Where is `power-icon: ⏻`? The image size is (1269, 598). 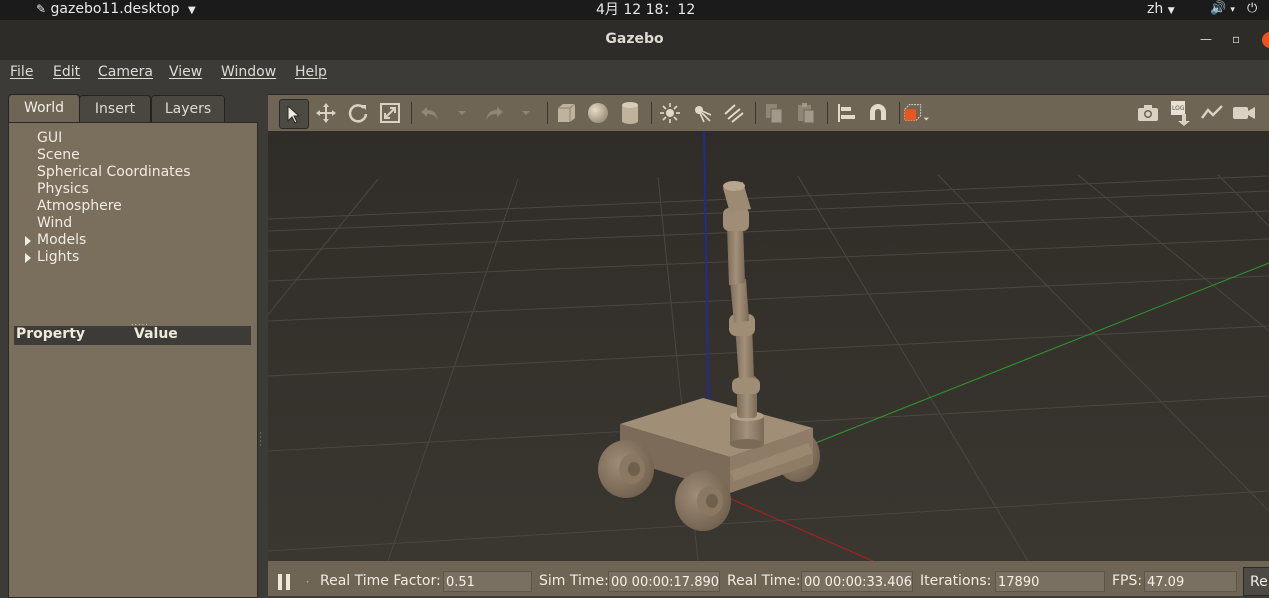 power-icon: ⏻ is located at coordinates (1252, 8).